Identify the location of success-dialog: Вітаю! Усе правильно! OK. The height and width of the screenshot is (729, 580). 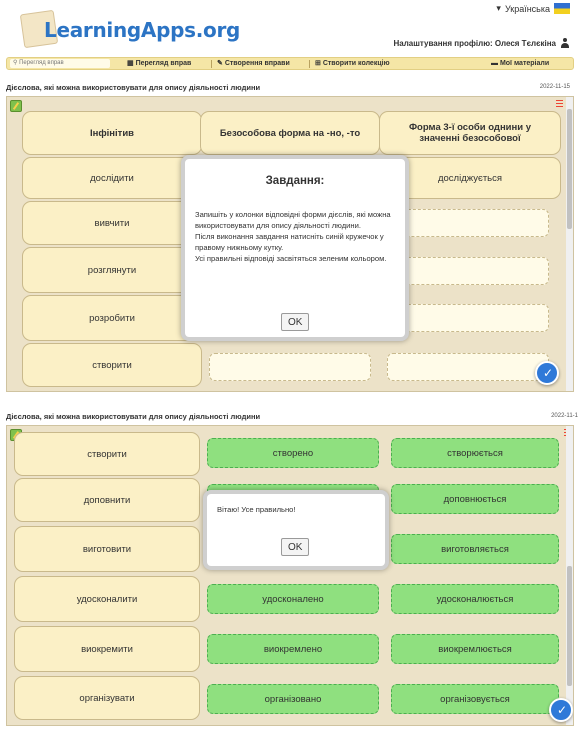
(296, 530).